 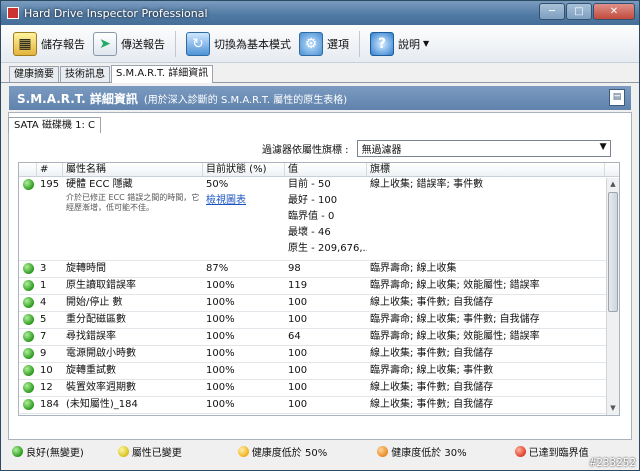 I want to click on row-name: 重分配磁區數, so click(x=96, y=319).